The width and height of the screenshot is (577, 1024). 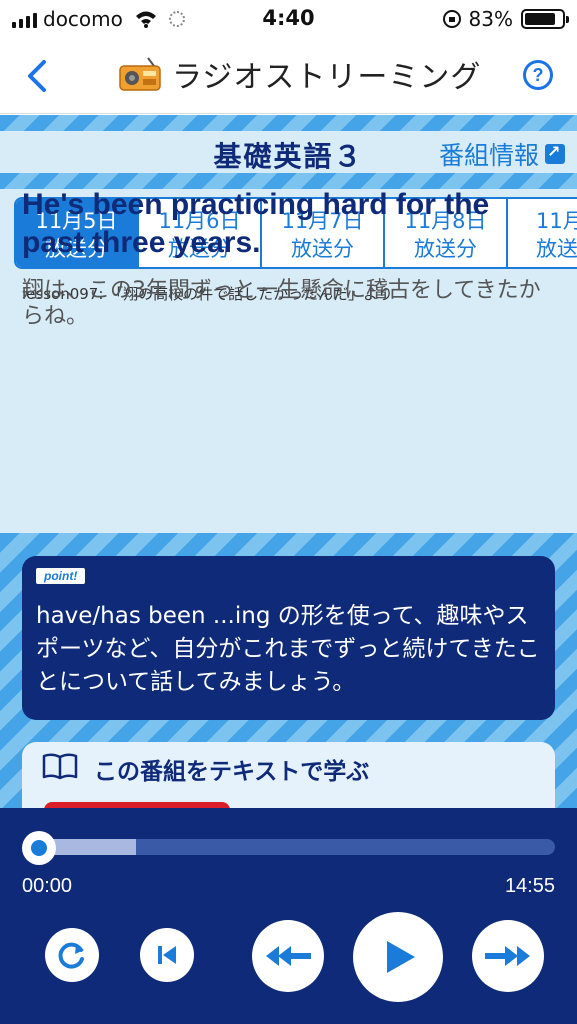 What do you see at coordinates (40, 76) in the screenshot?
I see `back-button` at bounding box center [40, 76].